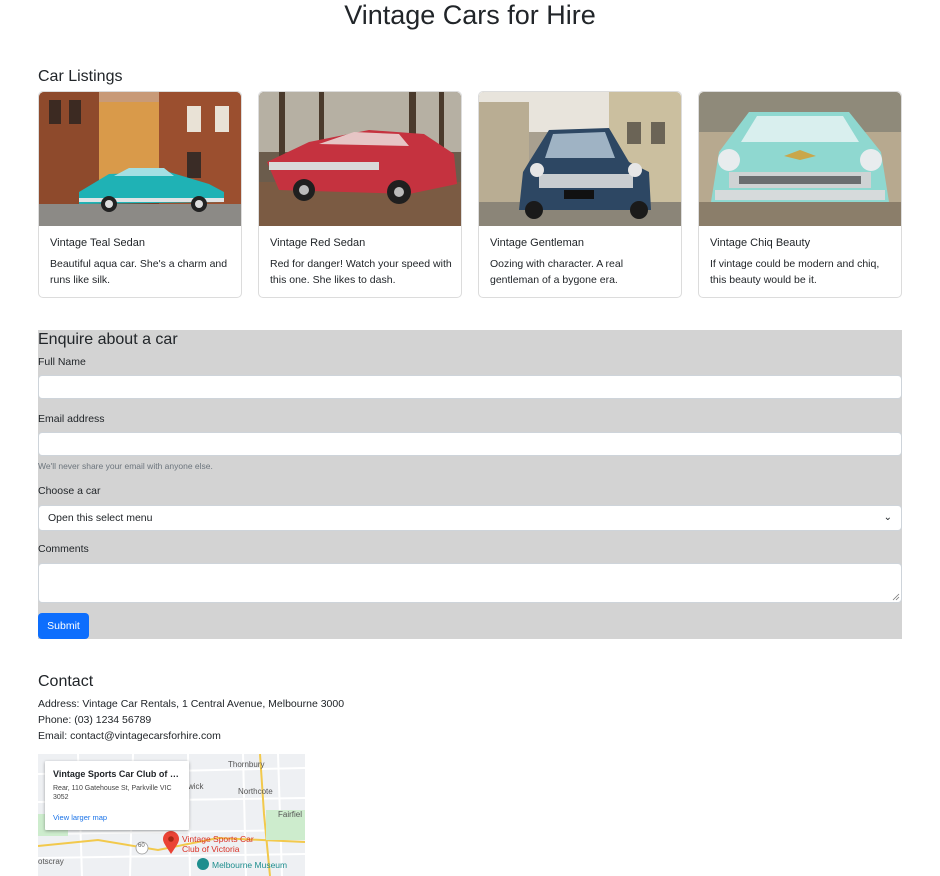 The width and height of the screenshot is (940, 876). Describe the element at coordinates (51, 861) in the screenshot. I see `map-label-footscray: otscray` at that location.